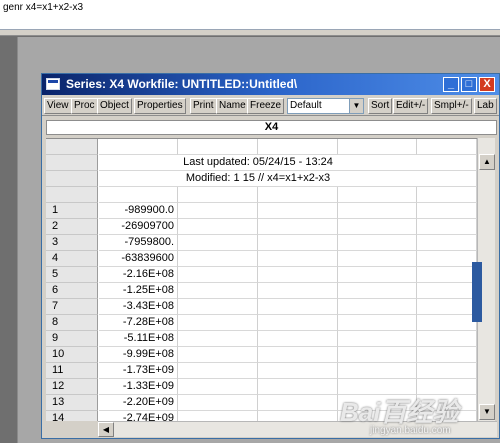 The image size is (500, 443). What do you see at coordinates (411, 106) in the screenshot?
I see `edit-button: Edit+/-` at bounding box center [411, 106].